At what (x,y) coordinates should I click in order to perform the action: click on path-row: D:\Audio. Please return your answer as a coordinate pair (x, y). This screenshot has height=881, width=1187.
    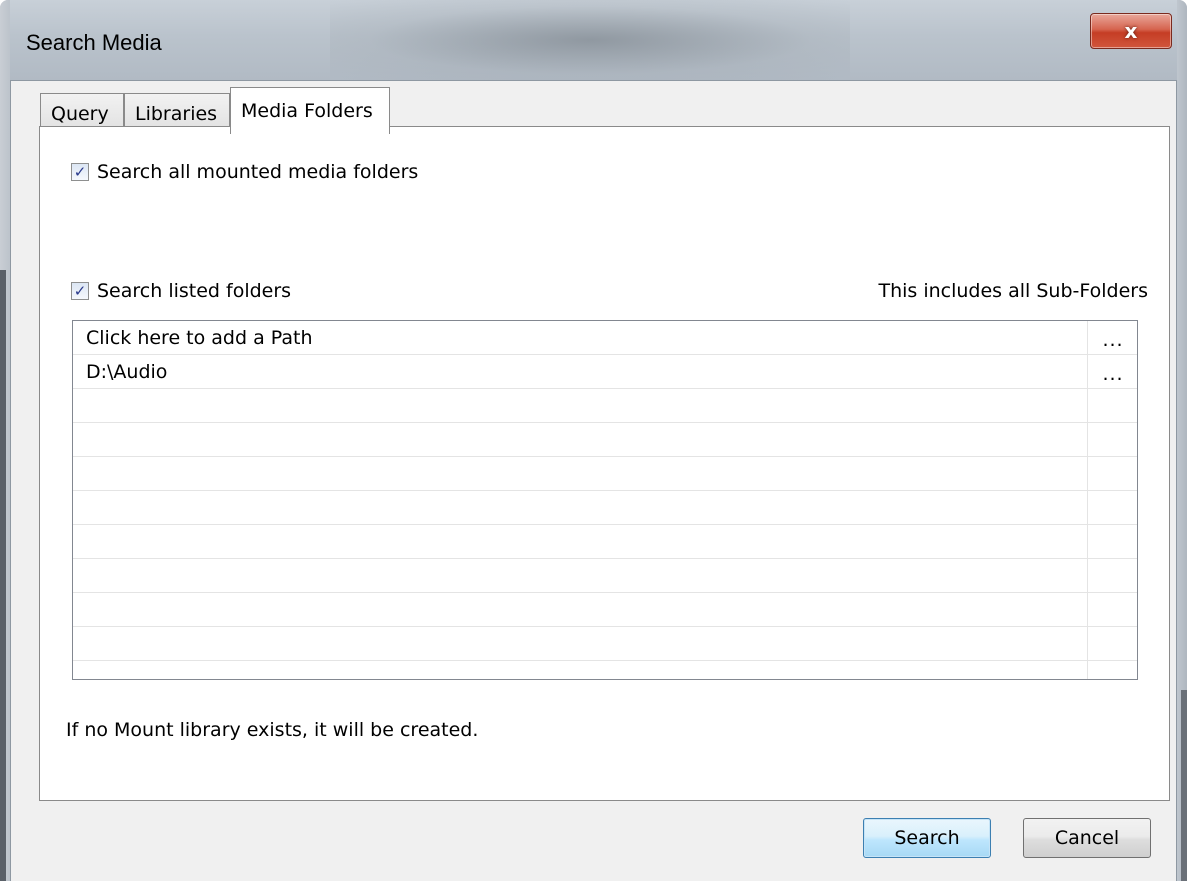
    Looking at the image, I should click on (605, 372).